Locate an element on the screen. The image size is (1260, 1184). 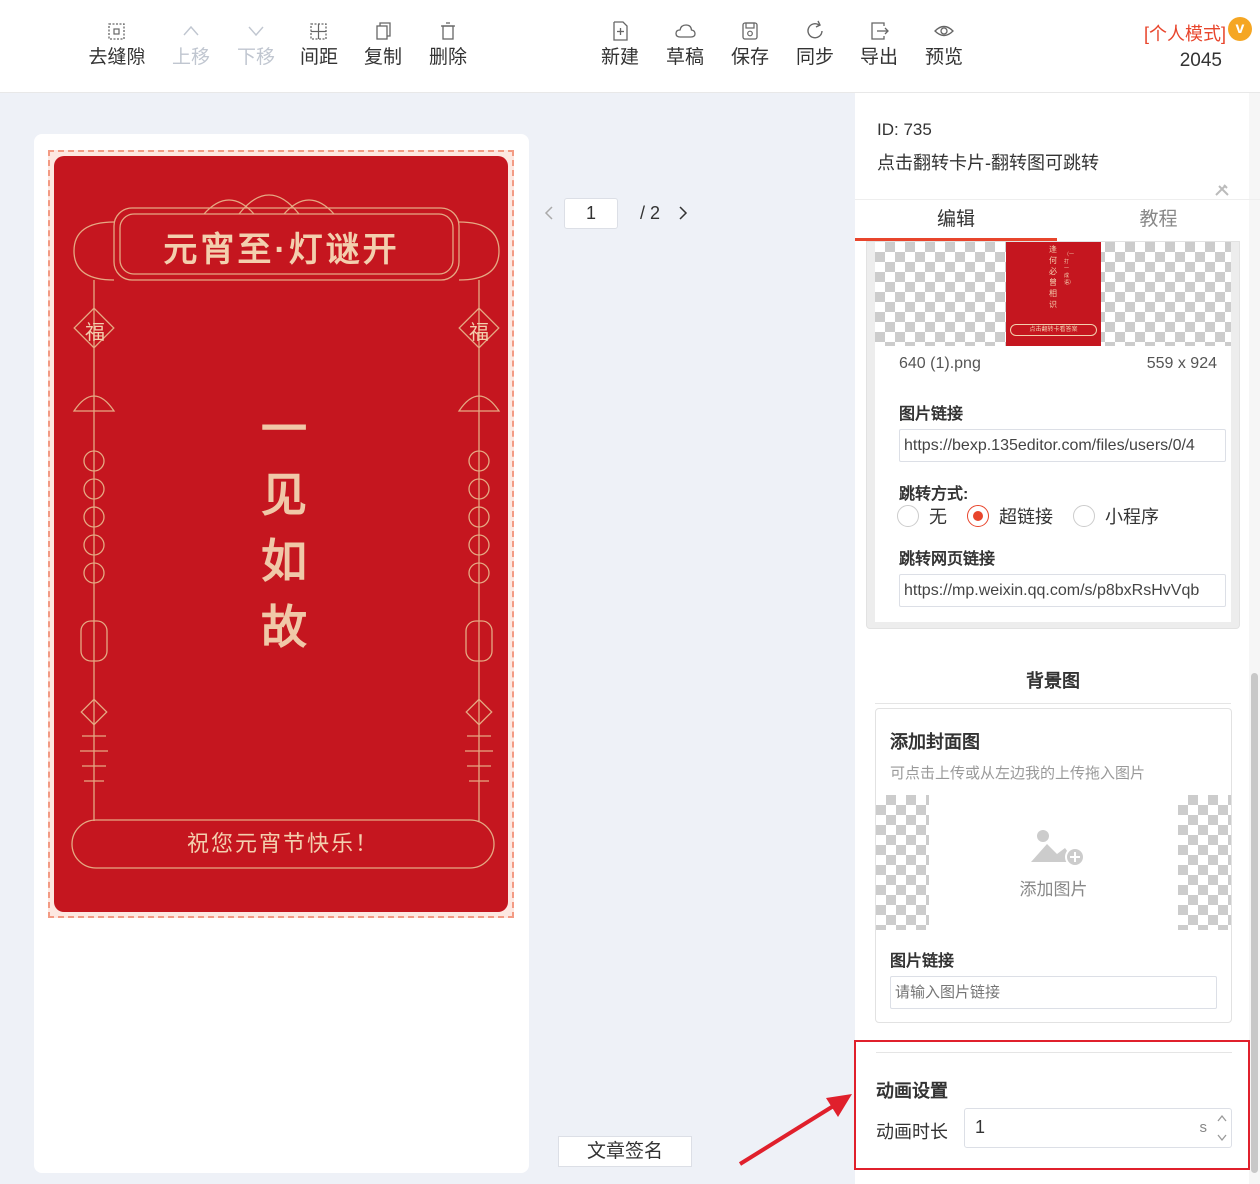
vip-badge: v is located at coordinates (1240, 29).